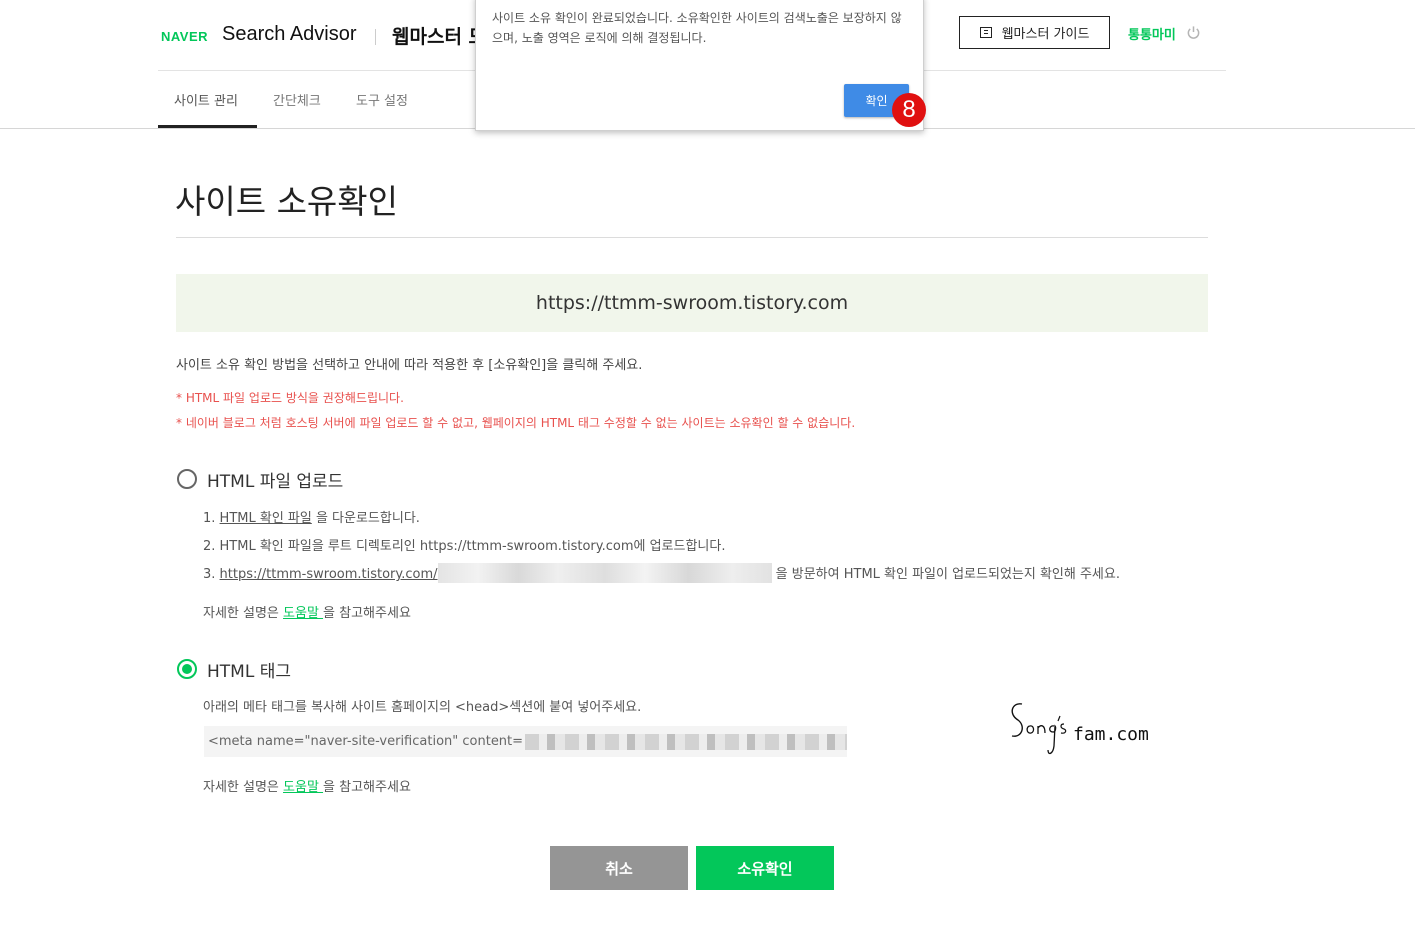 The width and height of the screenshot is (1415, 930). Describe the element at coordinates (1152, 33) in the screenshot. I see `user-name: 통통마미` at that location.